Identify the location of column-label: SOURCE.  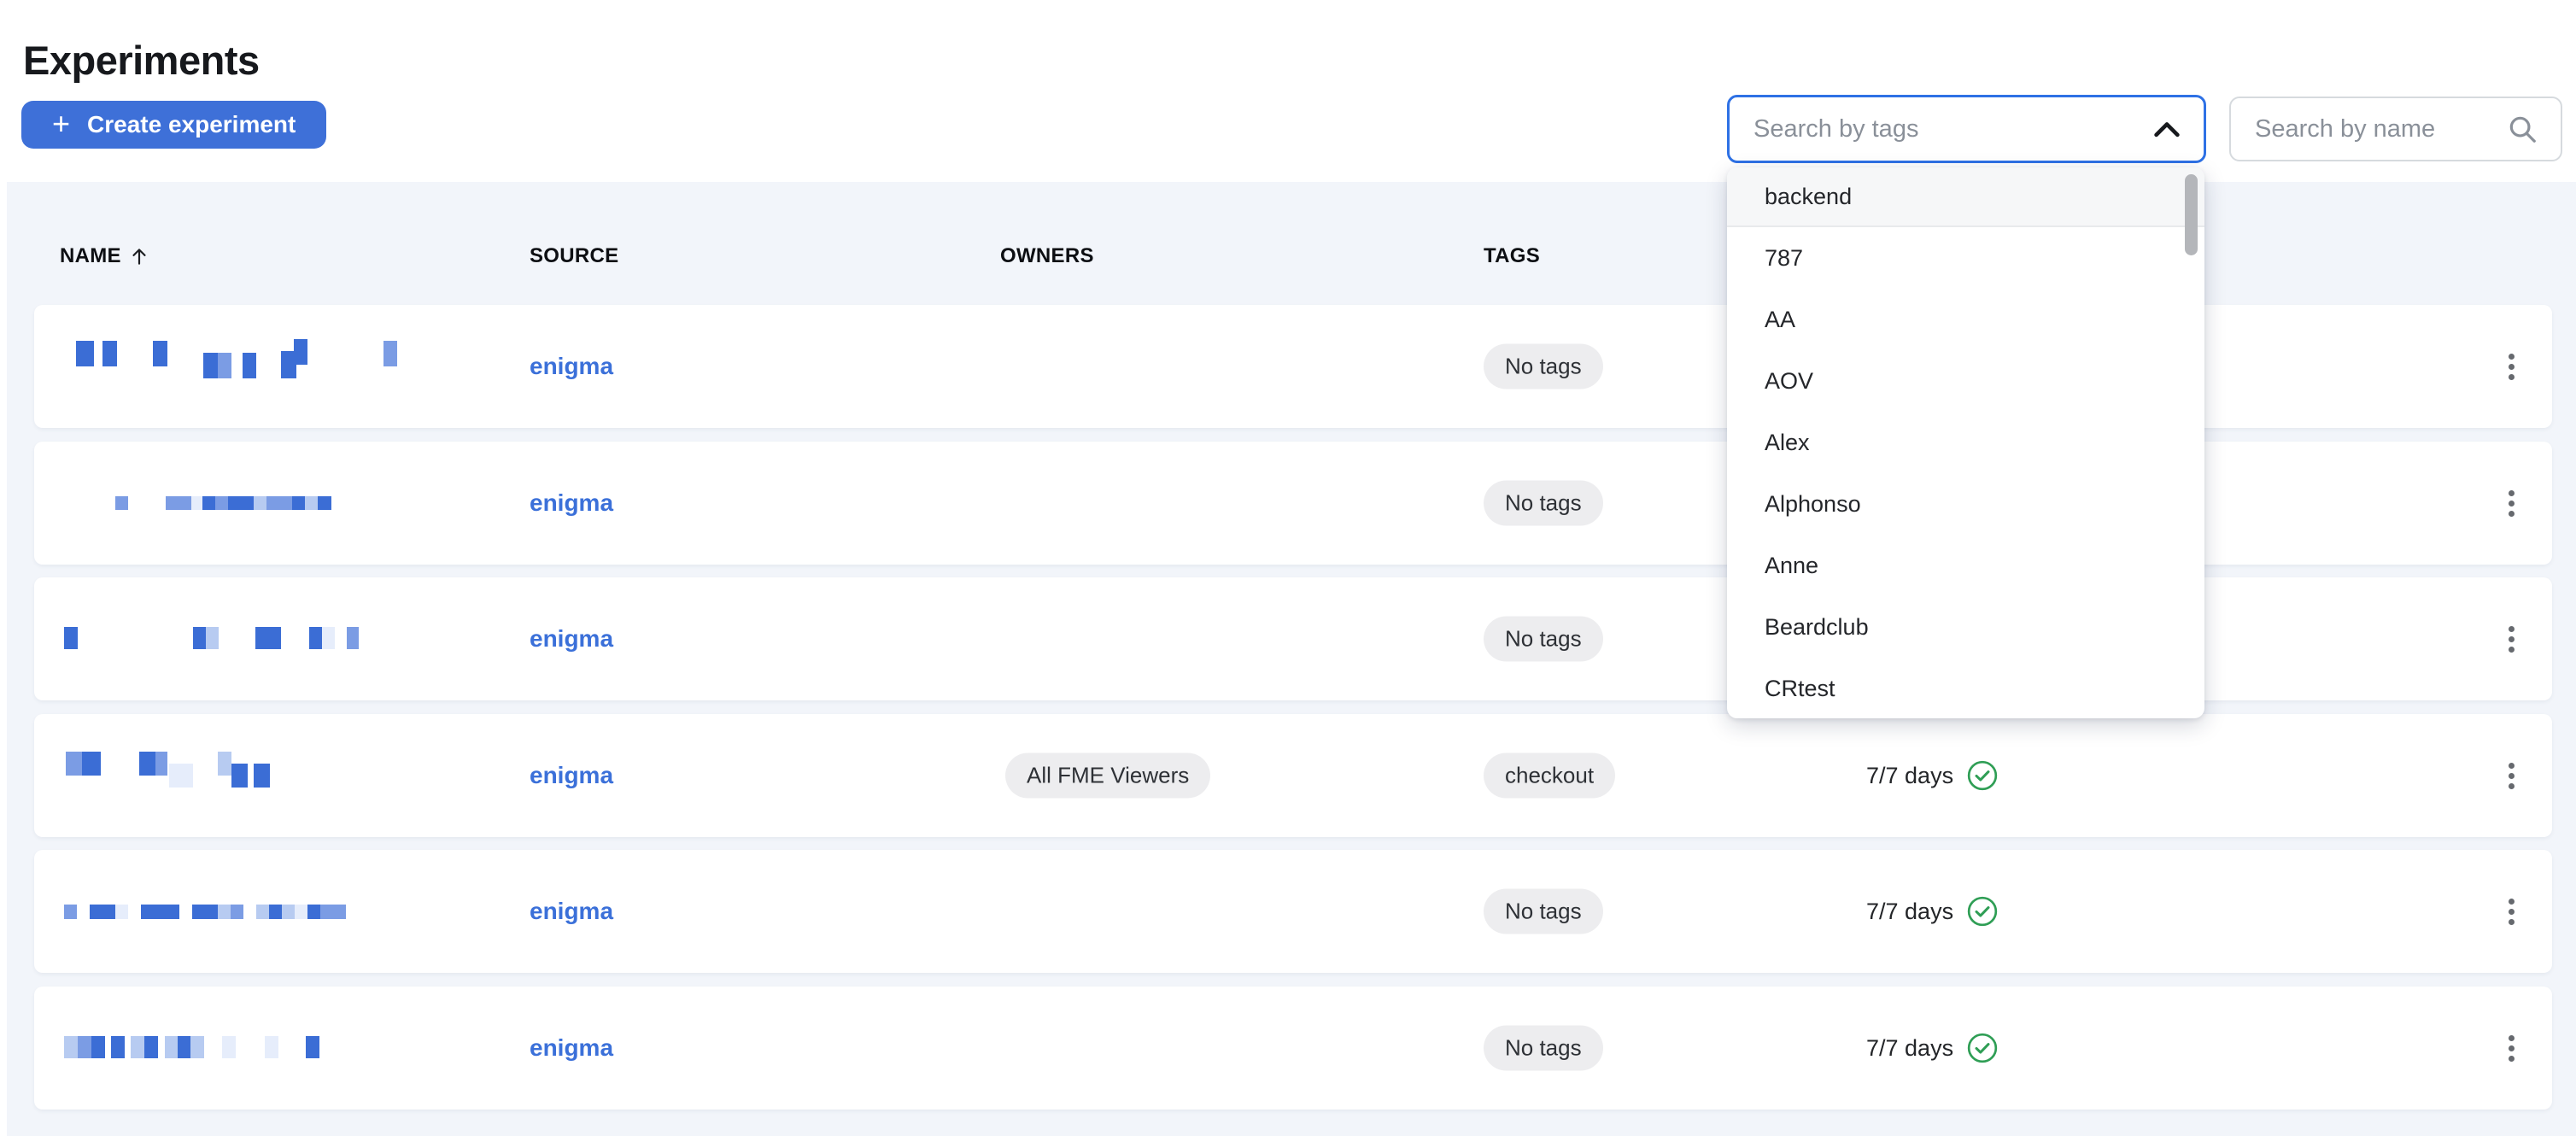
(574, 255).